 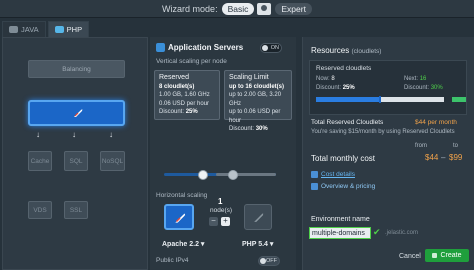 I want to click on scaling-price: up to 0.06 USD per hour, so click(x=255, y=116).